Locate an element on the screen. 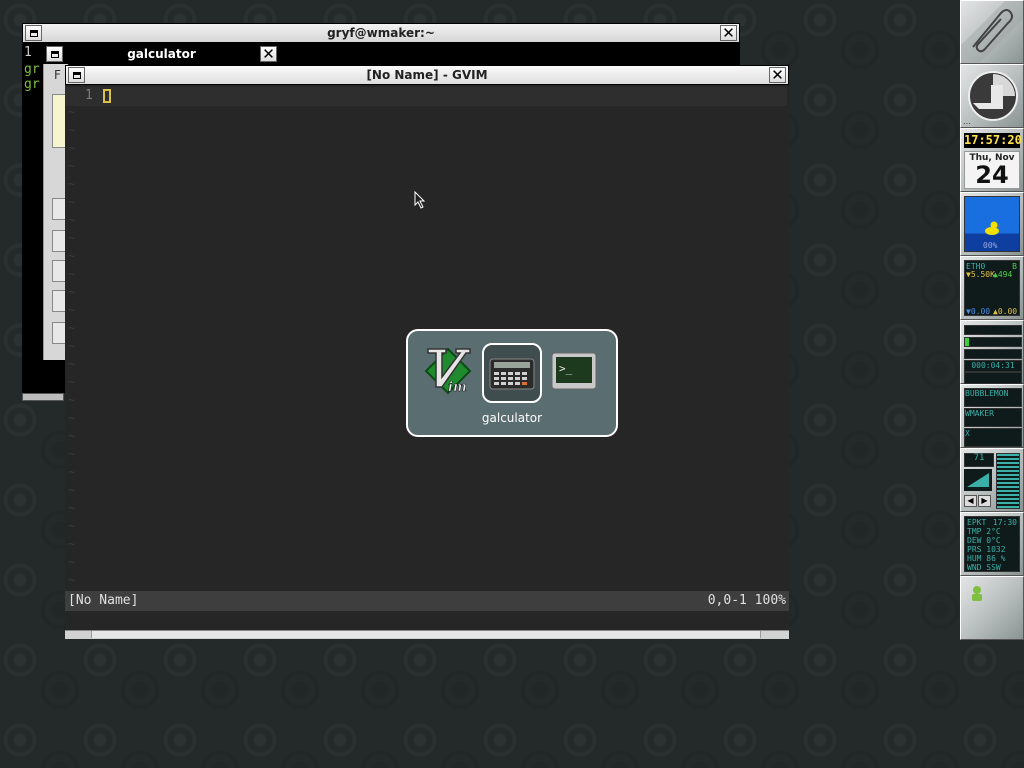  terminal-close-button: ✕ is located at coordinates (728, 33).